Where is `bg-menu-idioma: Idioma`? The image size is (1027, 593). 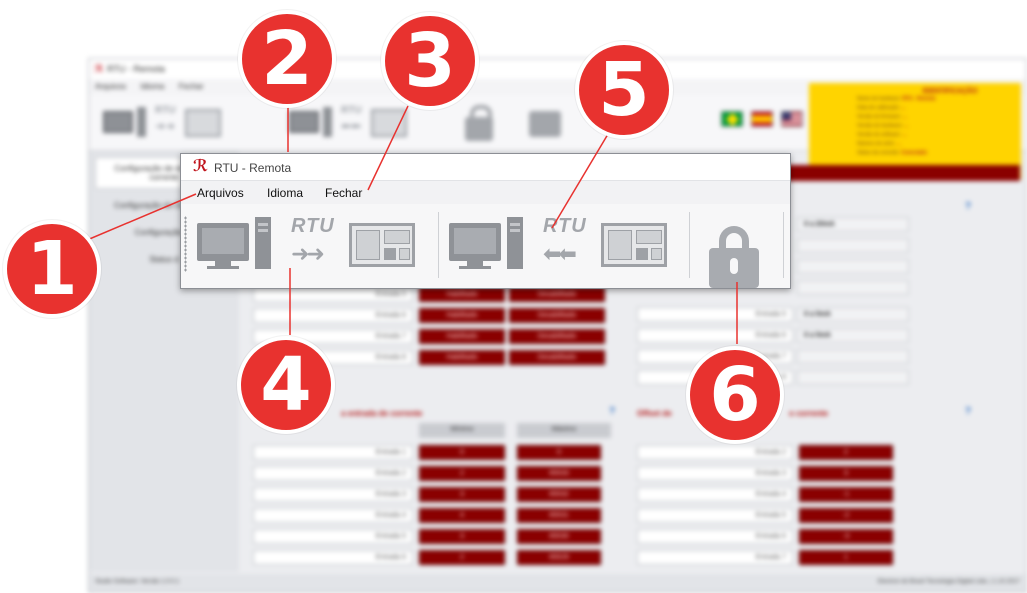
bg-menu-idioma: Idioma is located at coordinates (152, 86).